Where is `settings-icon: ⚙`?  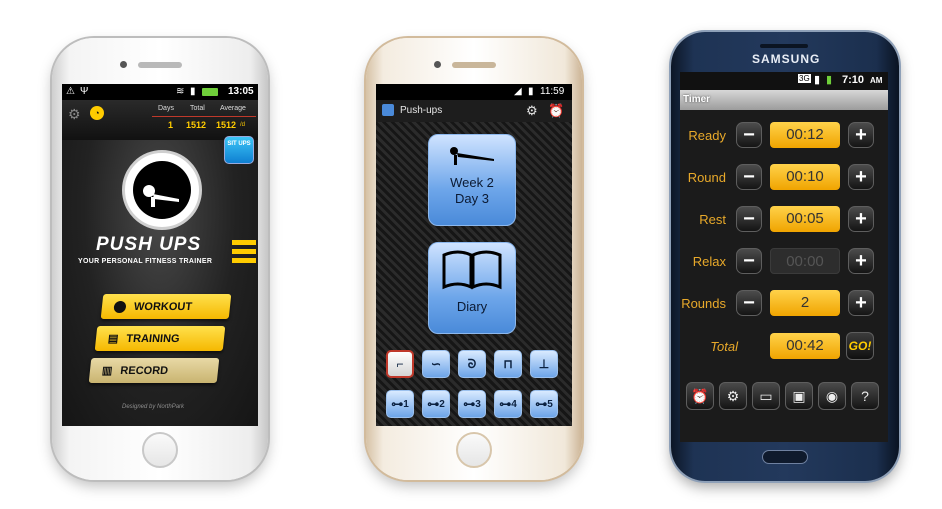 settings-icon: ⚙ is located at coordinates (532, 111).